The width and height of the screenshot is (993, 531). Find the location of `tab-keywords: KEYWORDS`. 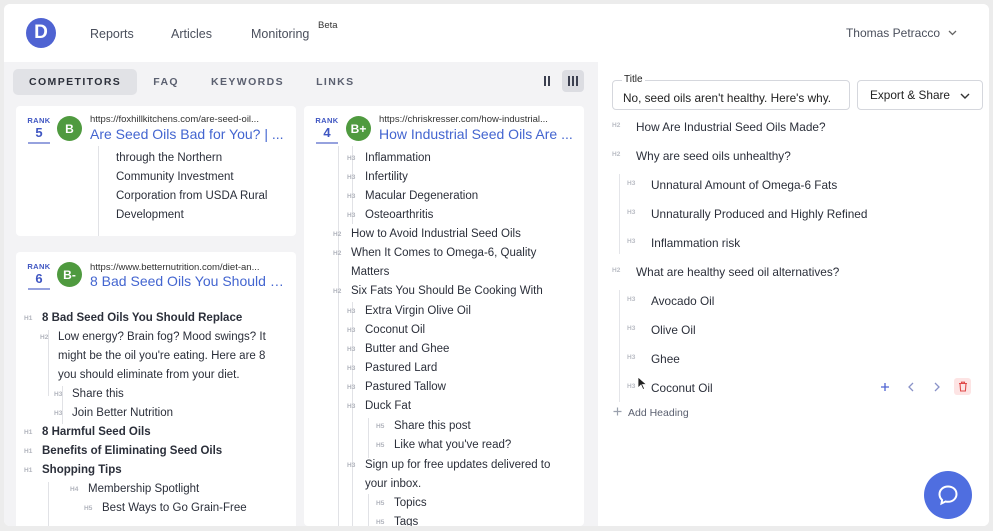

tab-keywords: KEYWORDS is located at coordinates (247, 82).